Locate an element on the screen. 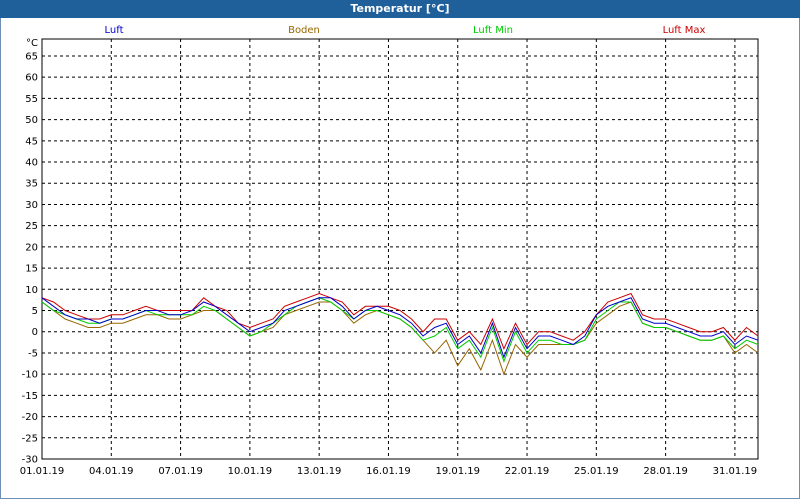 The height and width of the screenshot is (500, 800). x-tick-label: 04.01.19 is located at coordinates (111, 471).